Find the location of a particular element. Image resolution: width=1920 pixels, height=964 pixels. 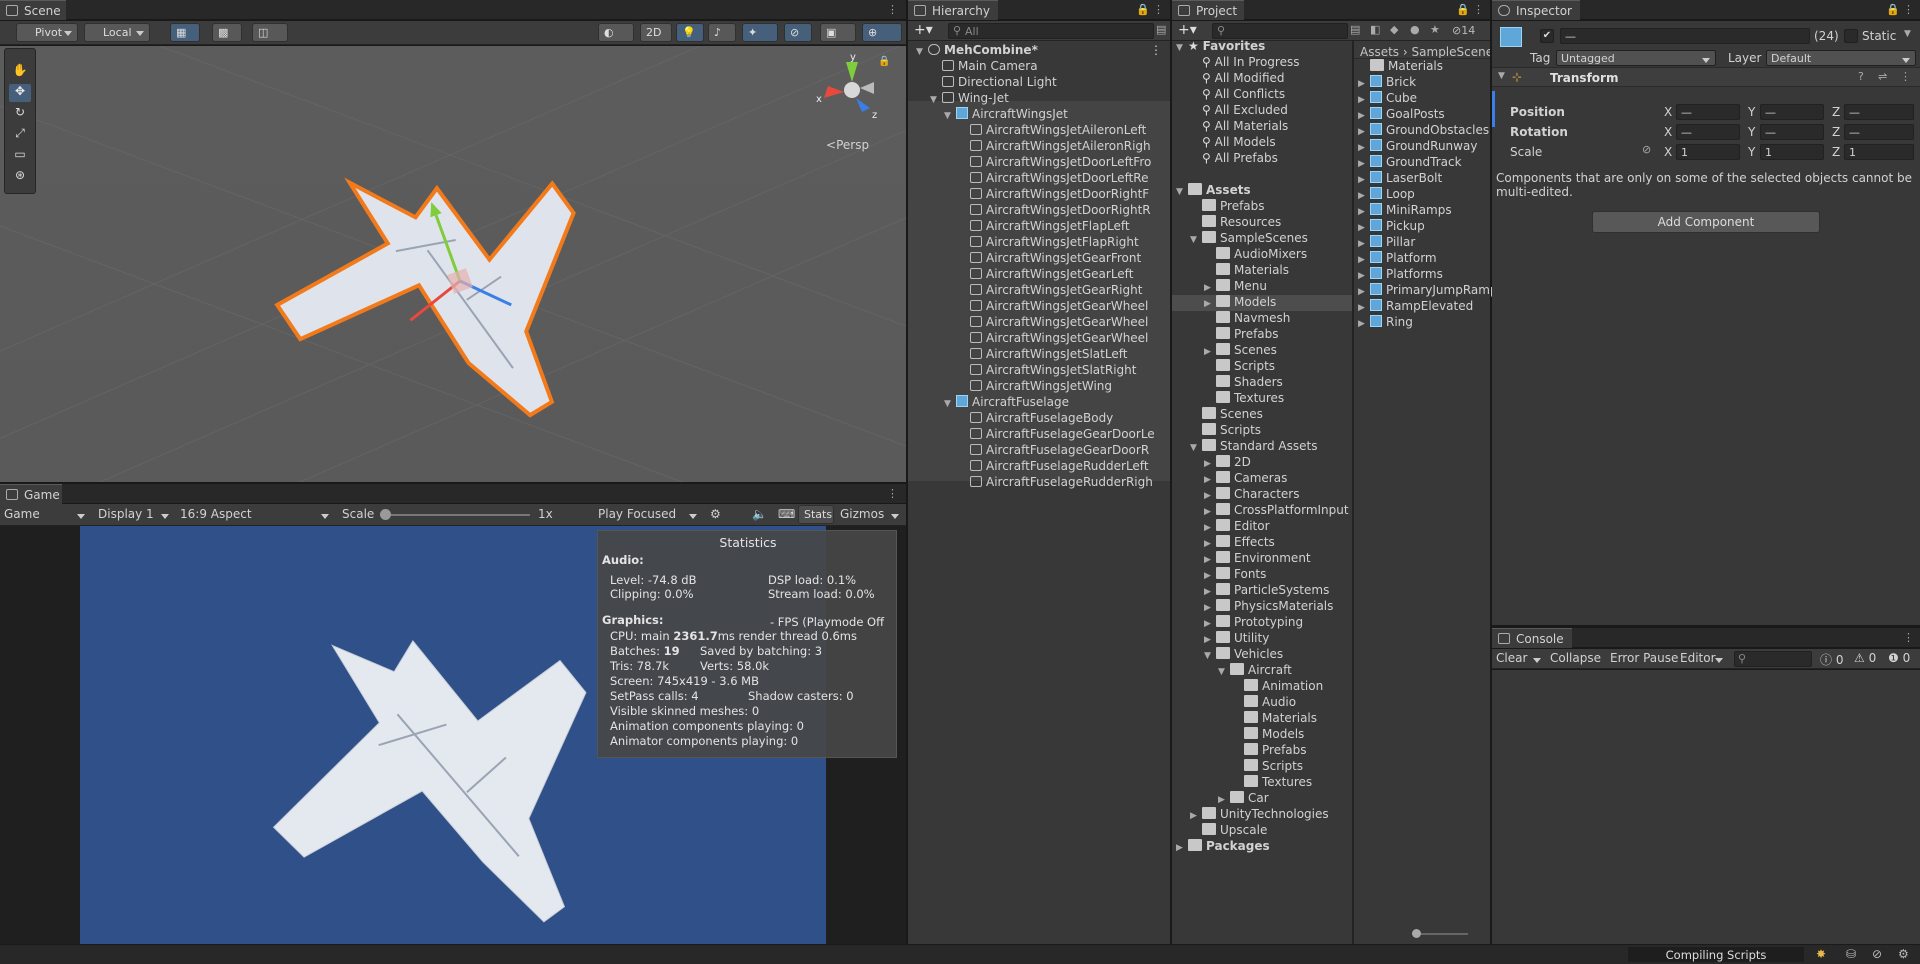

increment-snap-button: ◫ is located at coordinates (270, 32).